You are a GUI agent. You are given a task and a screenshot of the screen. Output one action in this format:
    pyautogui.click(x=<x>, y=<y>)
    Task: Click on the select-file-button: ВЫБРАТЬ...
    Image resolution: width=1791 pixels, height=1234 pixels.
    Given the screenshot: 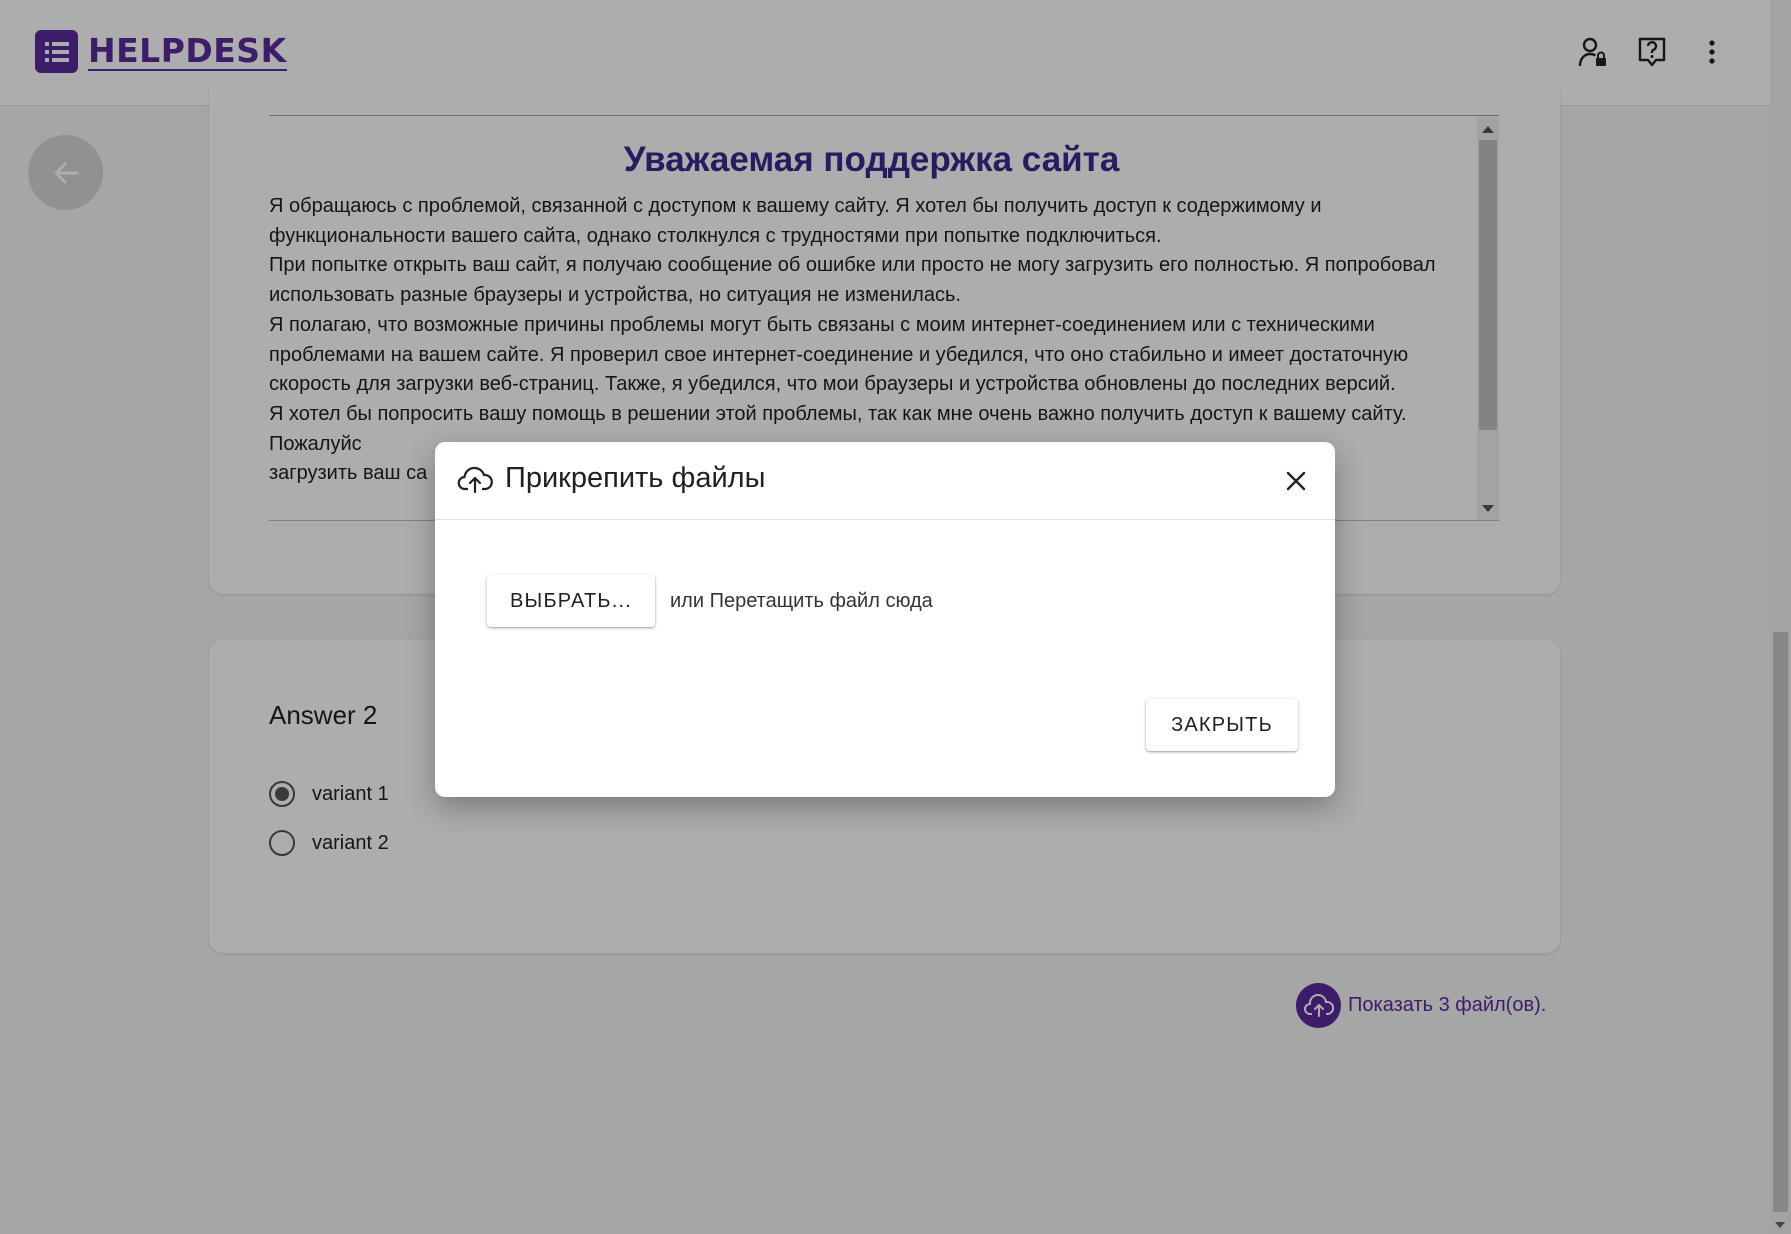 What is the action you would take?
    pyautogui.click(x=571, y=601)
    